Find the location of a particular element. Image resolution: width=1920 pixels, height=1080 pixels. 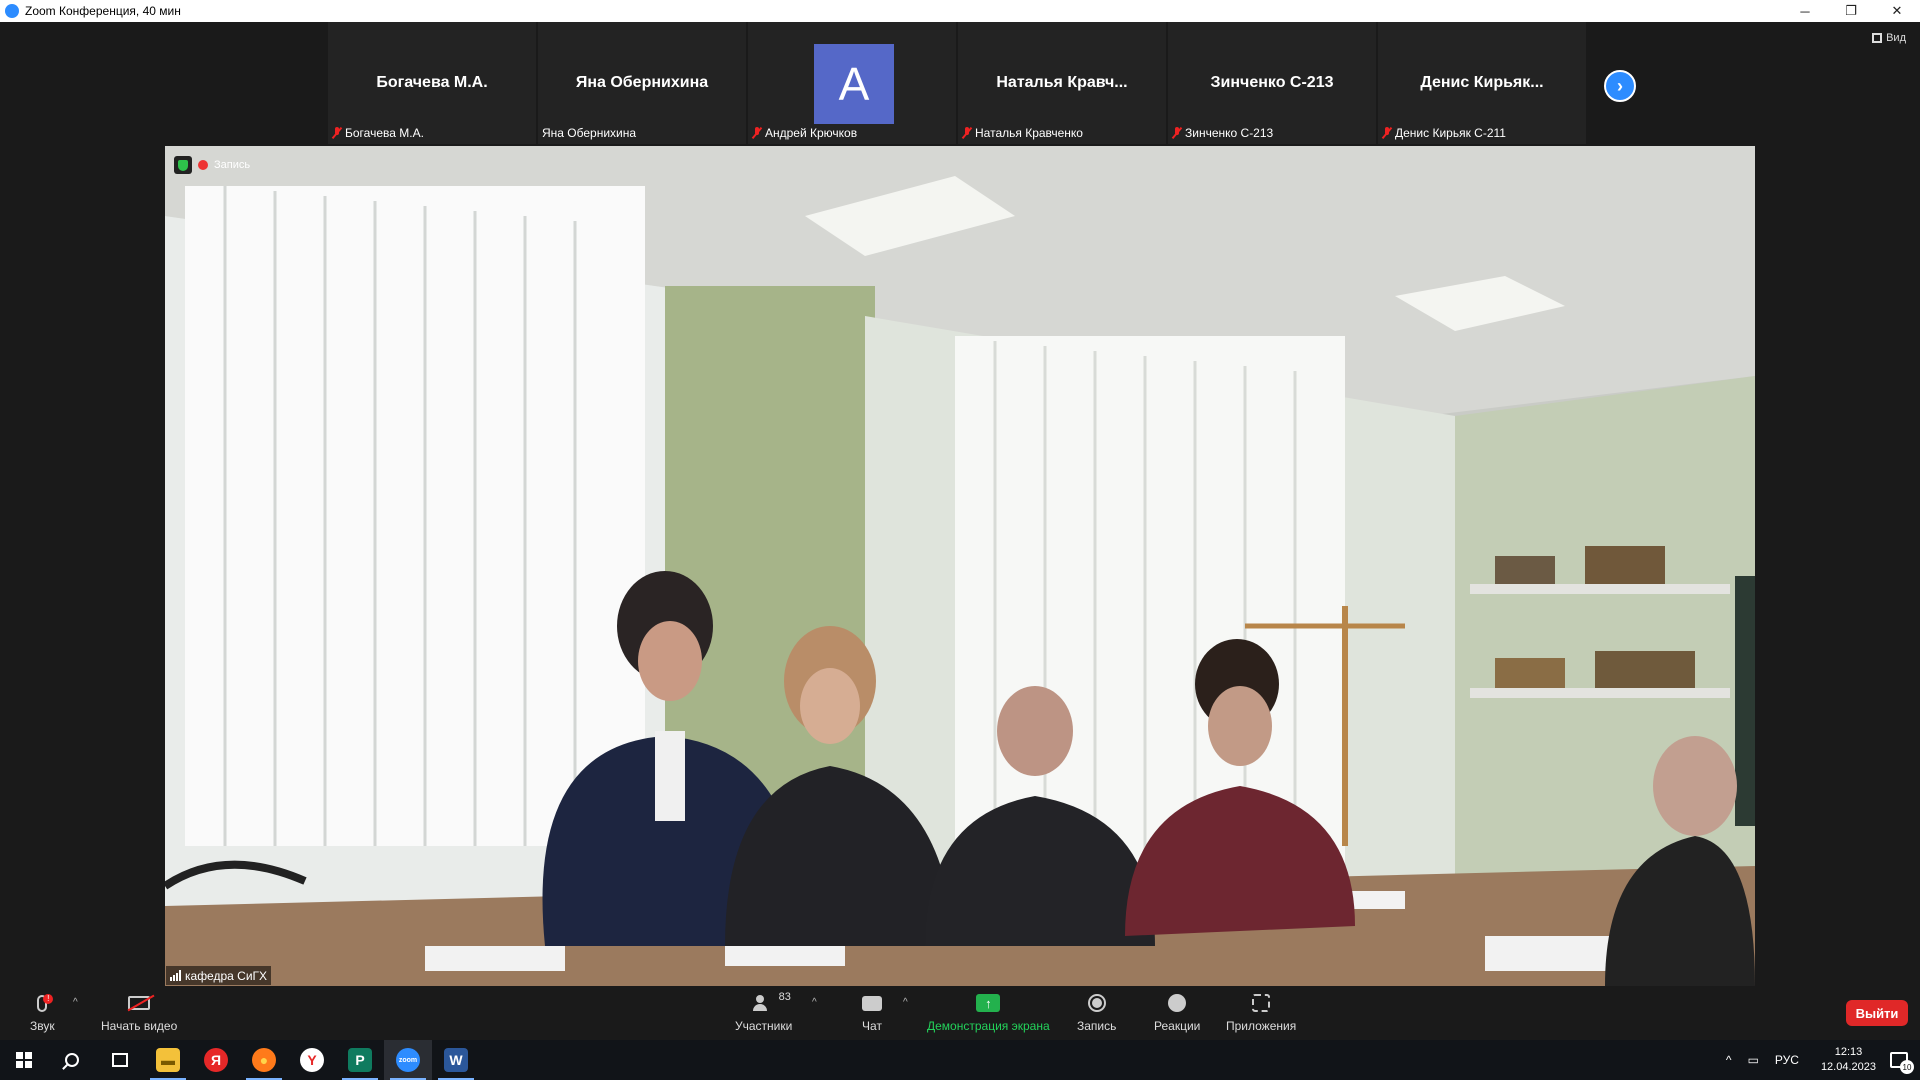

tray-chevron-icon: ^ is located at coordinates (1729, 1060).